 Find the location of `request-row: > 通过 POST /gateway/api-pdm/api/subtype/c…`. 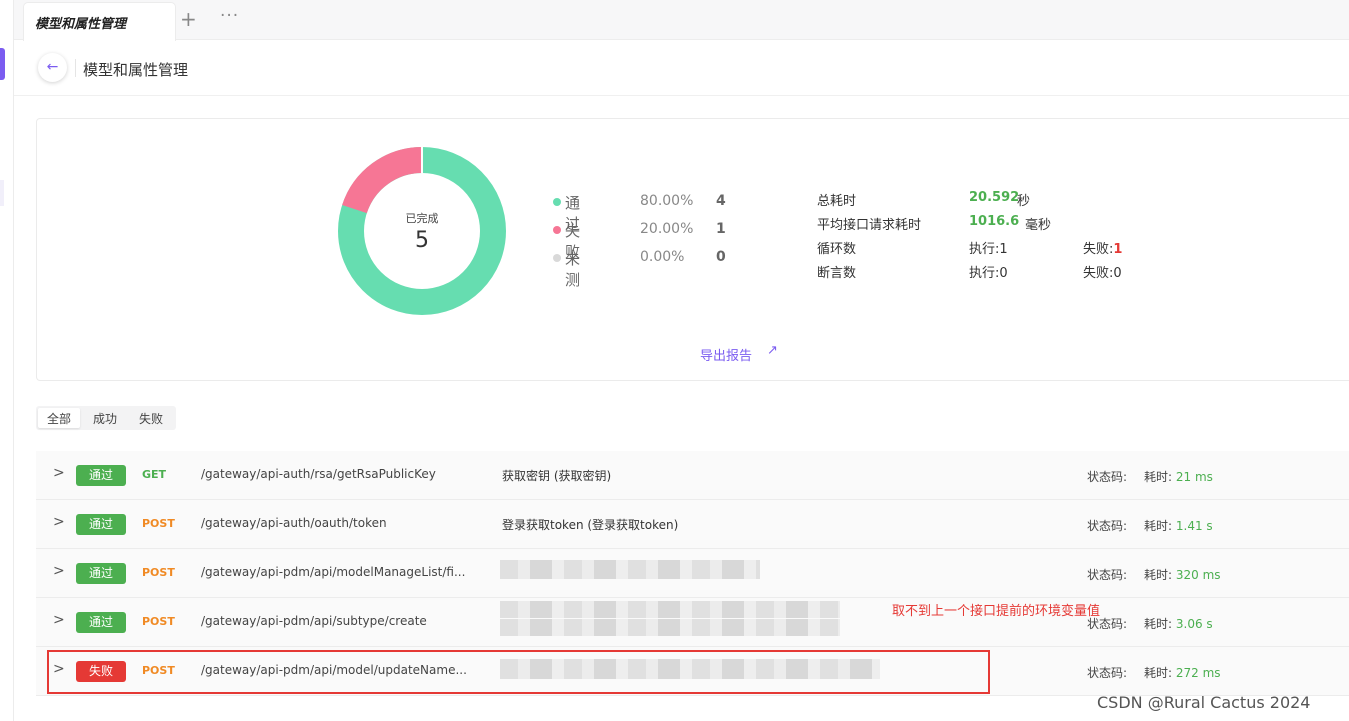

request-row: > 通过 POST /gateway/api-pdm/api/subtype/c… is located at coordinates (692, 622).